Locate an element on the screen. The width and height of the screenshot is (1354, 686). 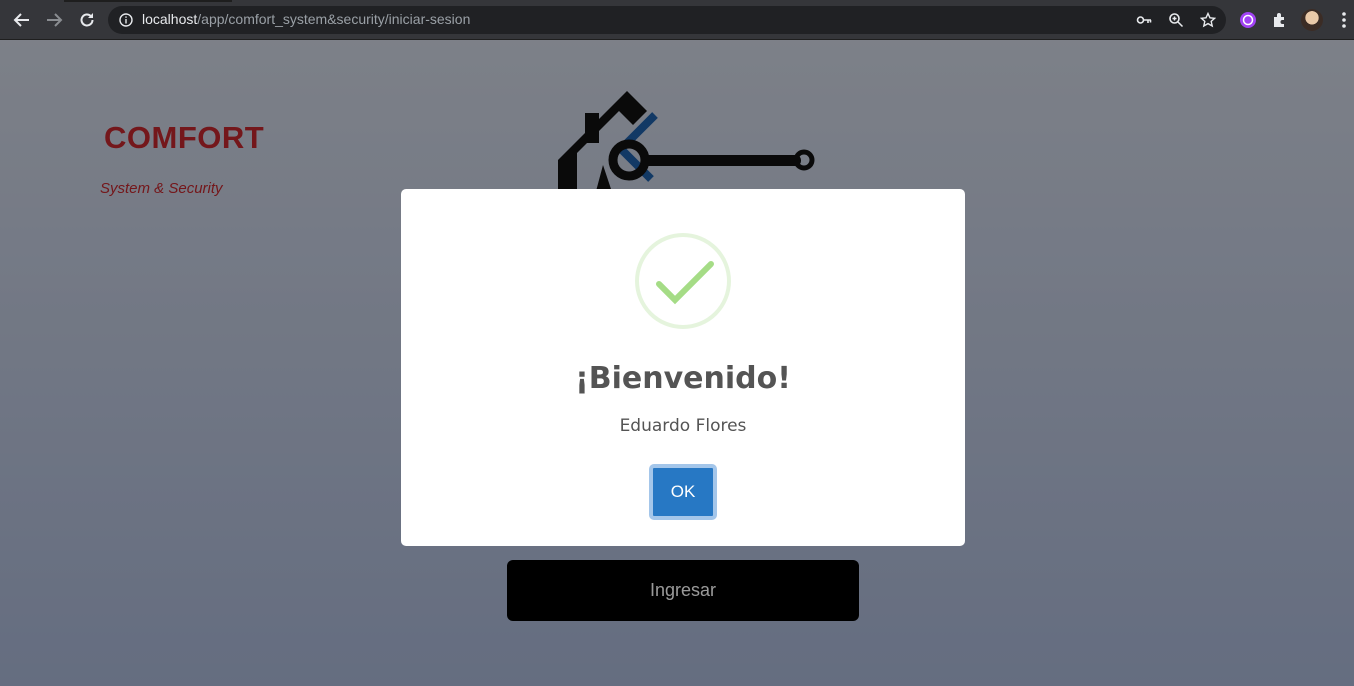
back-button is located at coordinates (22, 20).